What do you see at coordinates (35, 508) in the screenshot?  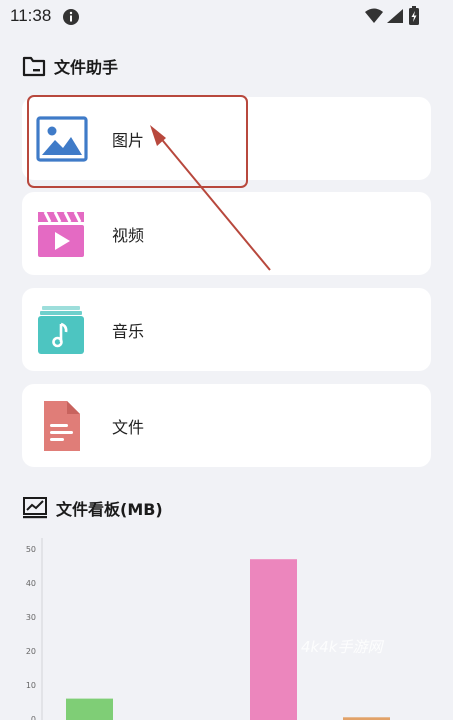 I see `chart-board-icon` at bounding box center [35, 508].